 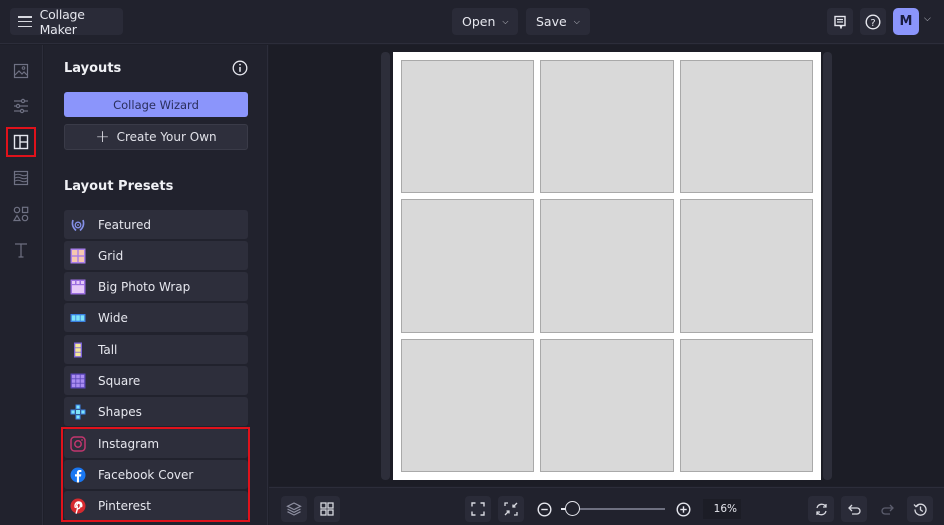 What do you see at coordinates (479, 21) in the screenshot?
I see `open-label: Open` at bounding box center [479, 21].